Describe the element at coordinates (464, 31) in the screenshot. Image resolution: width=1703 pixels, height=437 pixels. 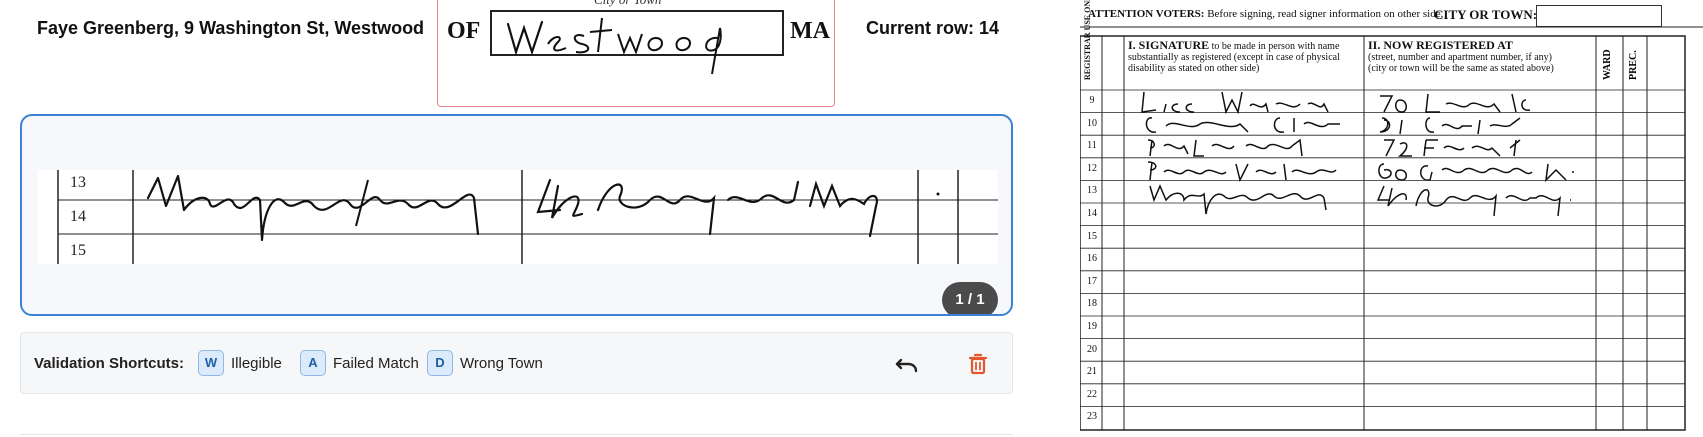
I see `of-label: OF` at that location.